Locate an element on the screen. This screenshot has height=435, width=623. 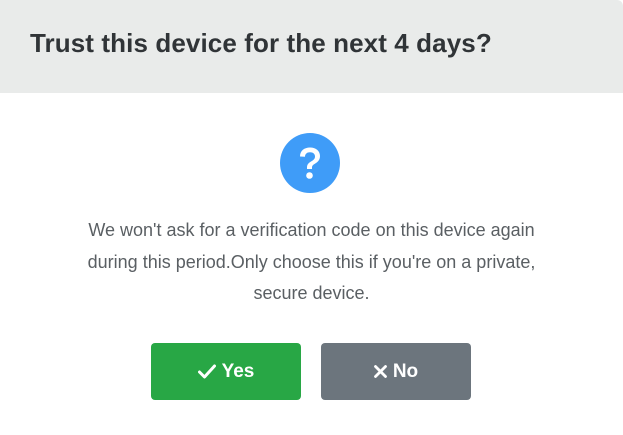
close-icon is located at coordinates (380, 371).